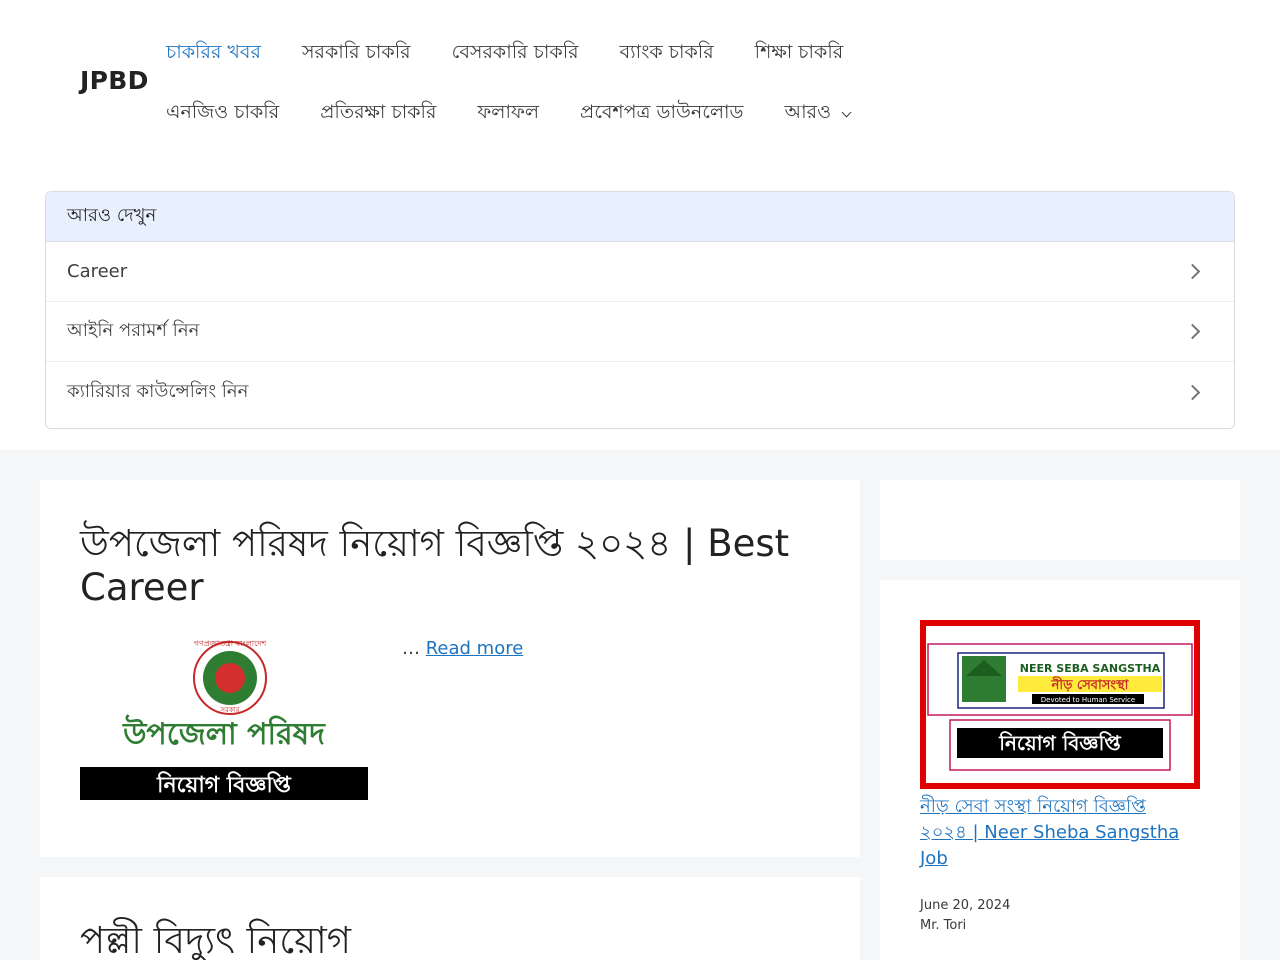  Describe the element at coordinates (450, 939) in the screenshot. I see `post-title-link: পল্লী বিদ্যুৎ নিয়োগ` at that location.